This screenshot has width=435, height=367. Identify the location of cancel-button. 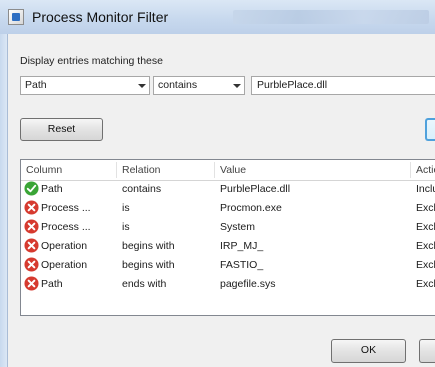
(427, 351).